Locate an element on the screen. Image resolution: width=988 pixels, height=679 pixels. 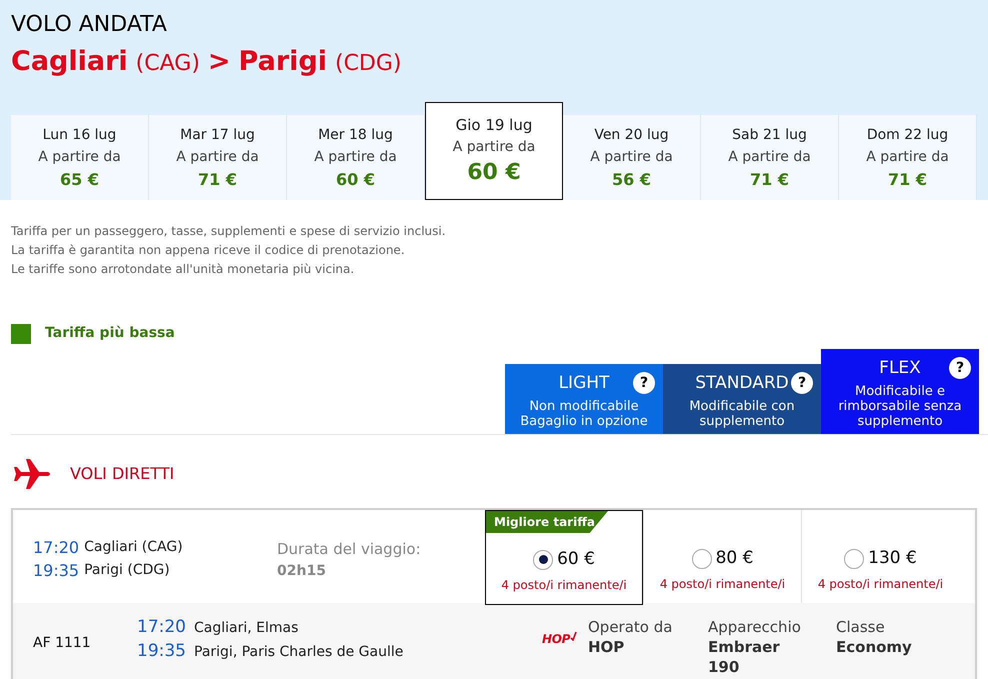
fare-name: FLEX is located at coordinates (900, 368).